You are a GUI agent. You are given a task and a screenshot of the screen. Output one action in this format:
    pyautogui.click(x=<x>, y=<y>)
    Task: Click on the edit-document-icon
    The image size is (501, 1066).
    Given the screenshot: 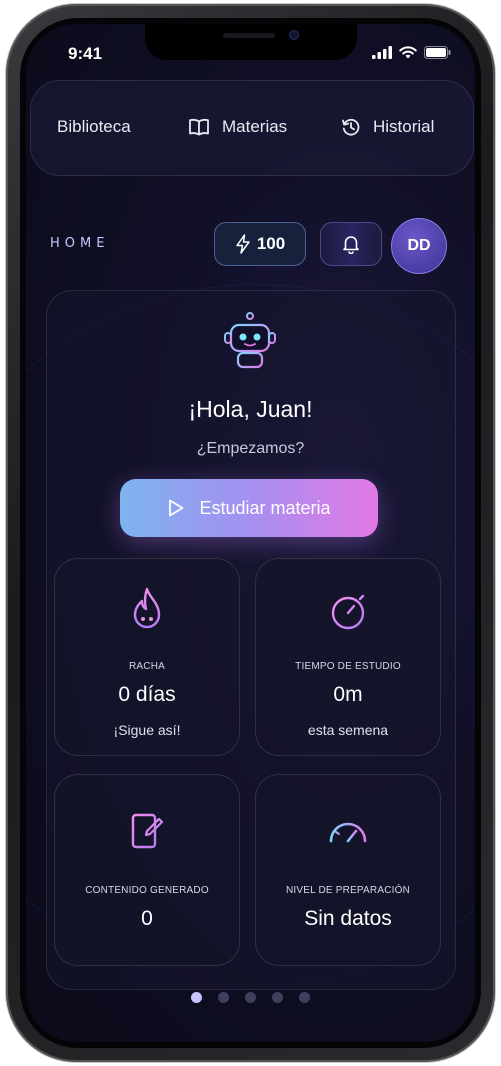 What is the action you would take?
    pyautogui.click(x=147, y=831)
    